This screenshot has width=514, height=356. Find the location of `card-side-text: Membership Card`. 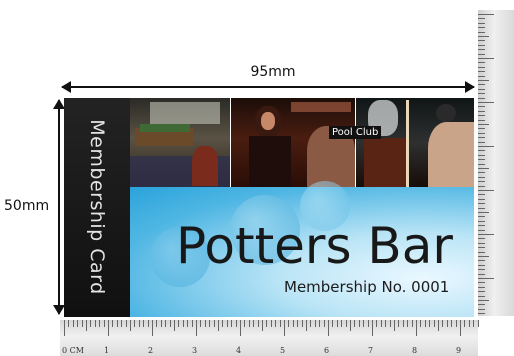

card-side-text: Membership Card is located at coordinates (97, 207).